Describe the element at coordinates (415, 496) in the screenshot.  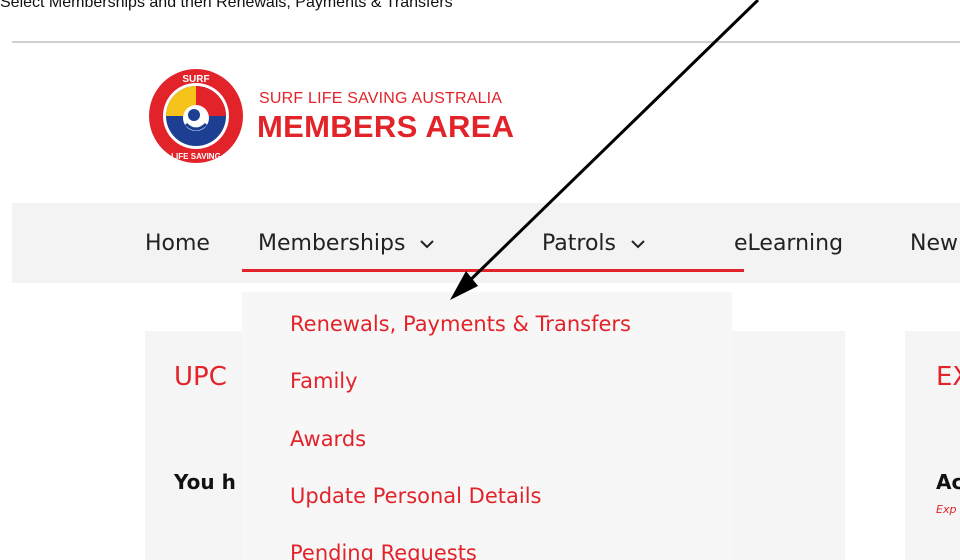
I see `menu-update-personal-details: Update Personal Details` at that location.